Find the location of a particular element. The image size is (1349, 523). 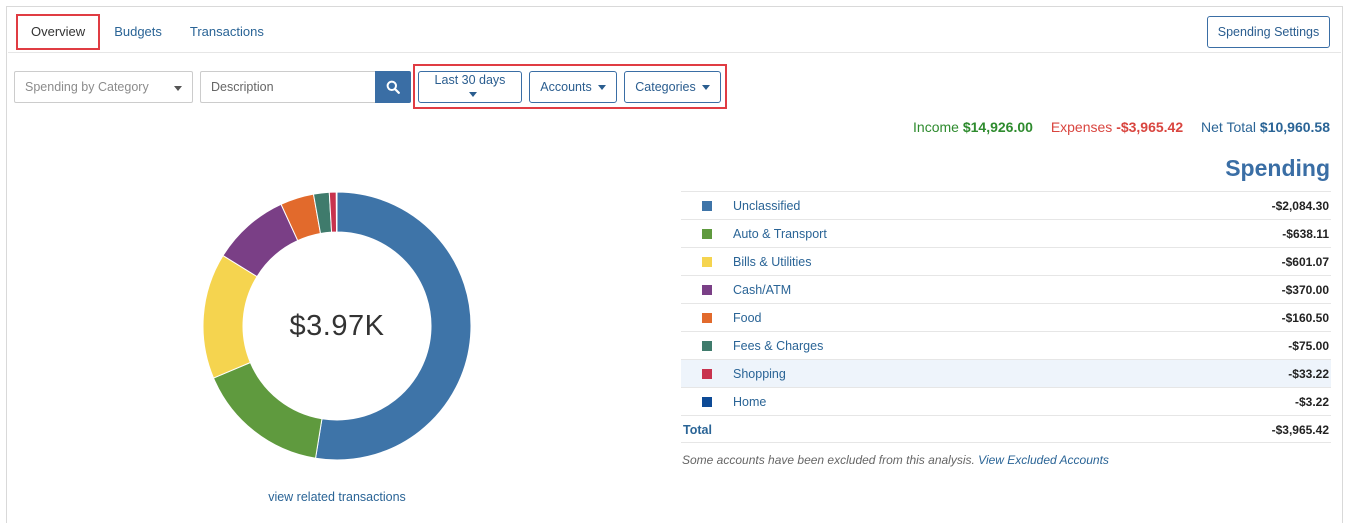

category-name: Food is located at coordinates (747, 318).